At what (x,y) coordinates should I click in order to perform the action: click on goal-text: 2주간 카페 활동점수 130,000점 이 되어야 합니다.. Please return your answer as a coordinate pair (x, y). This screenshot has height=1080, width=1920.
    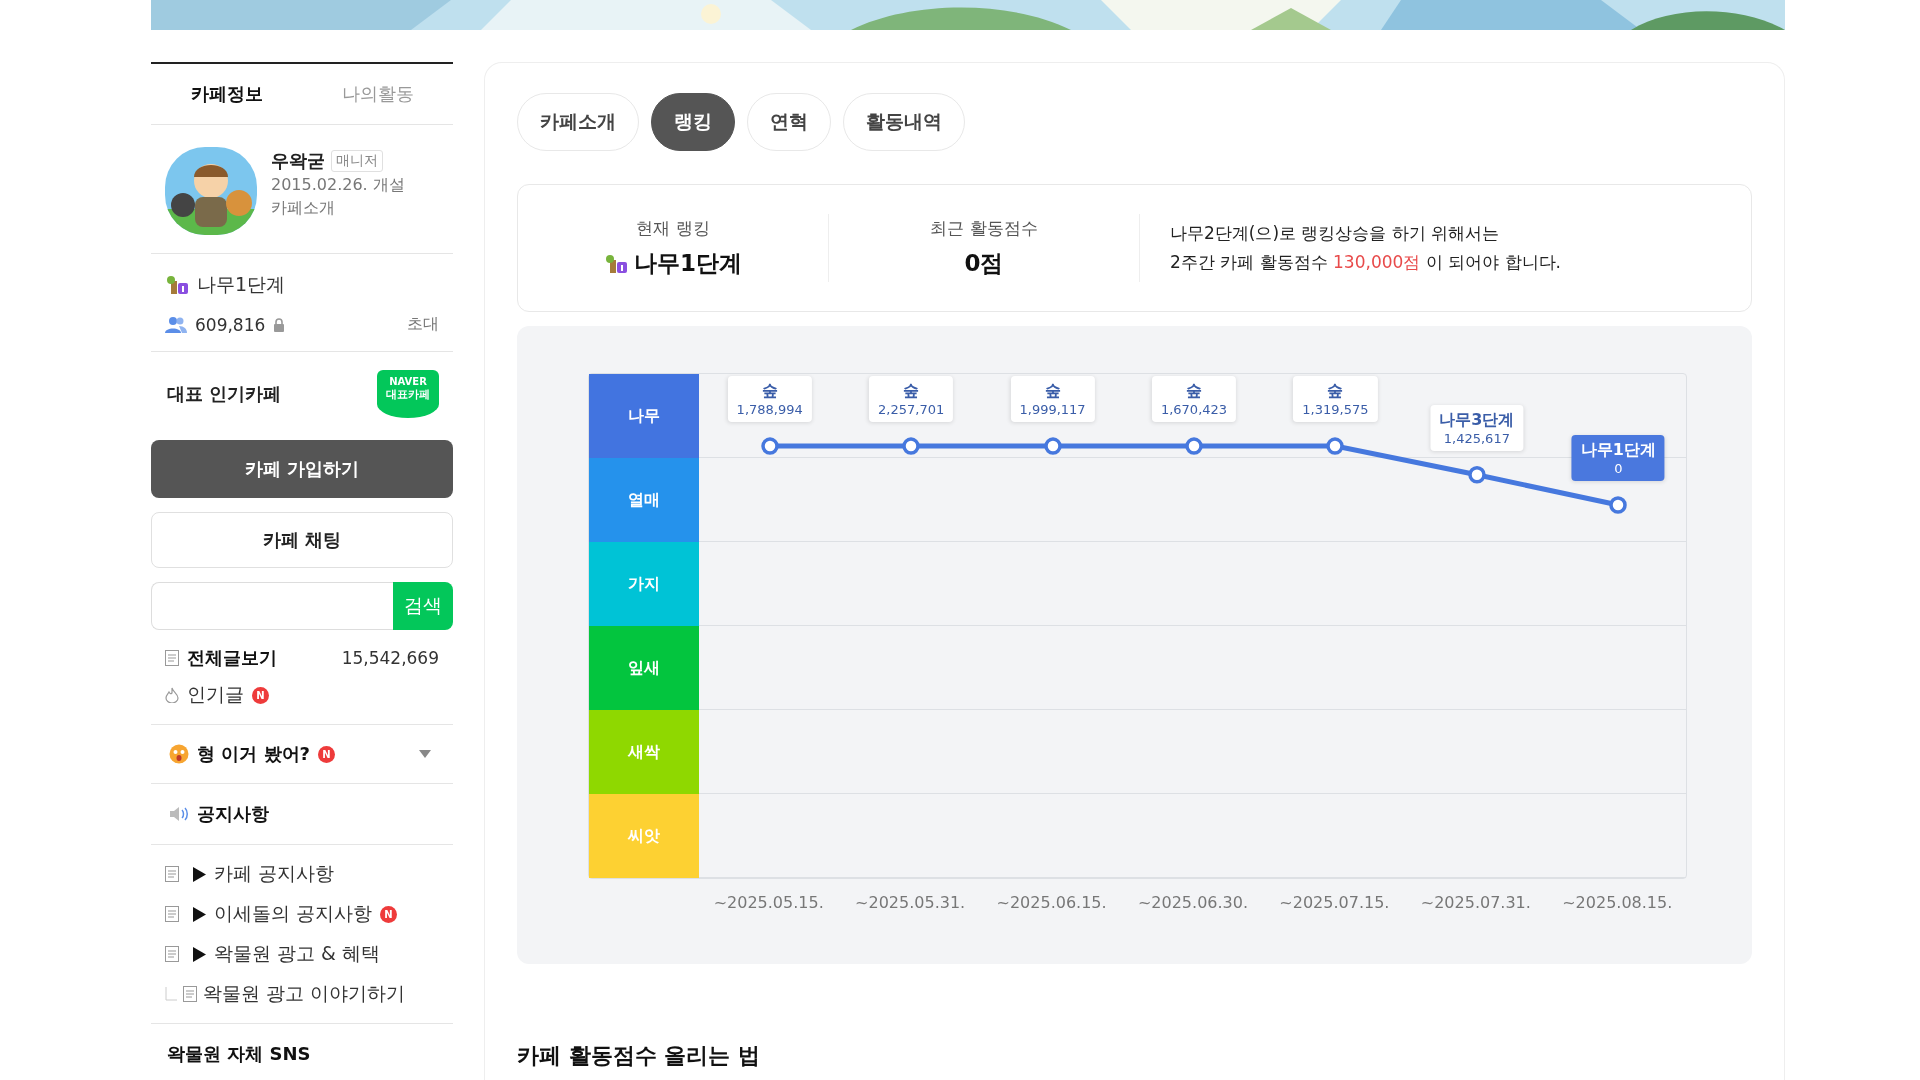
    Looking at the image, I should click on (1365, 262).